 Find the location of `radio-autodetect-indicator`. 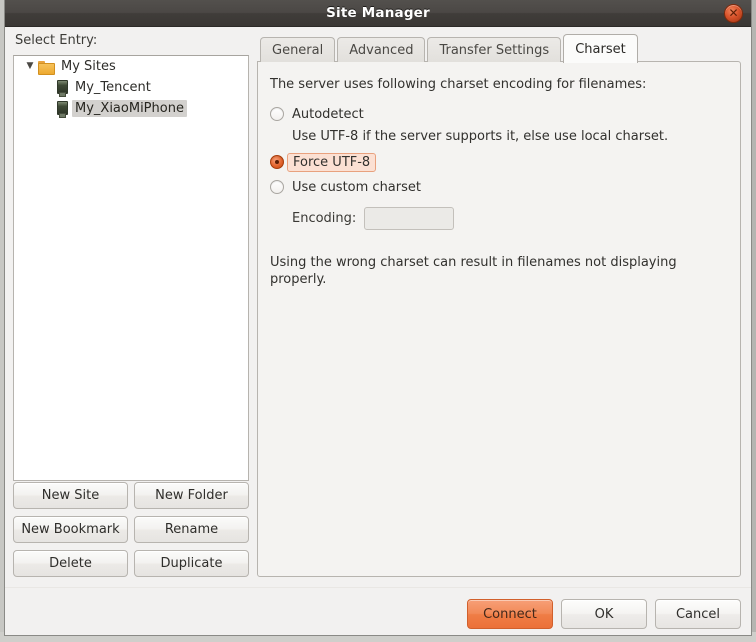

radio-autodetect-indicator is located at coordinates (277, 114).